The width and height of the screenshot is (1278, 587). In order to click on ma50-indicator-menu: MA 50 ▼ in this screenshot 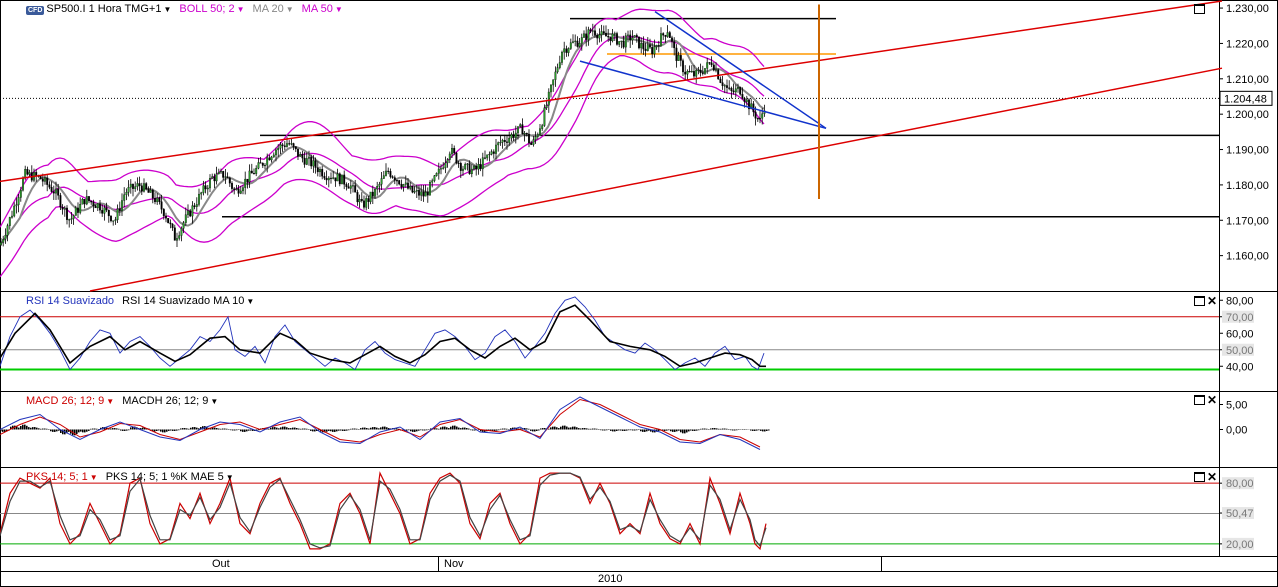, I will do `click(322, 9)`.